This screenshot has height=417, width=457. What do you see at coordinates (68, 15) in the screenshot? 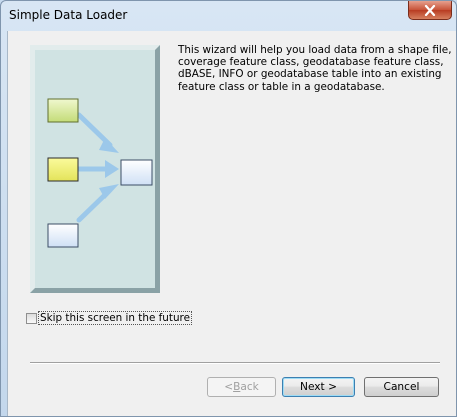
I see `window-title: Simple Data Loader` at bounding box center [68, 15].